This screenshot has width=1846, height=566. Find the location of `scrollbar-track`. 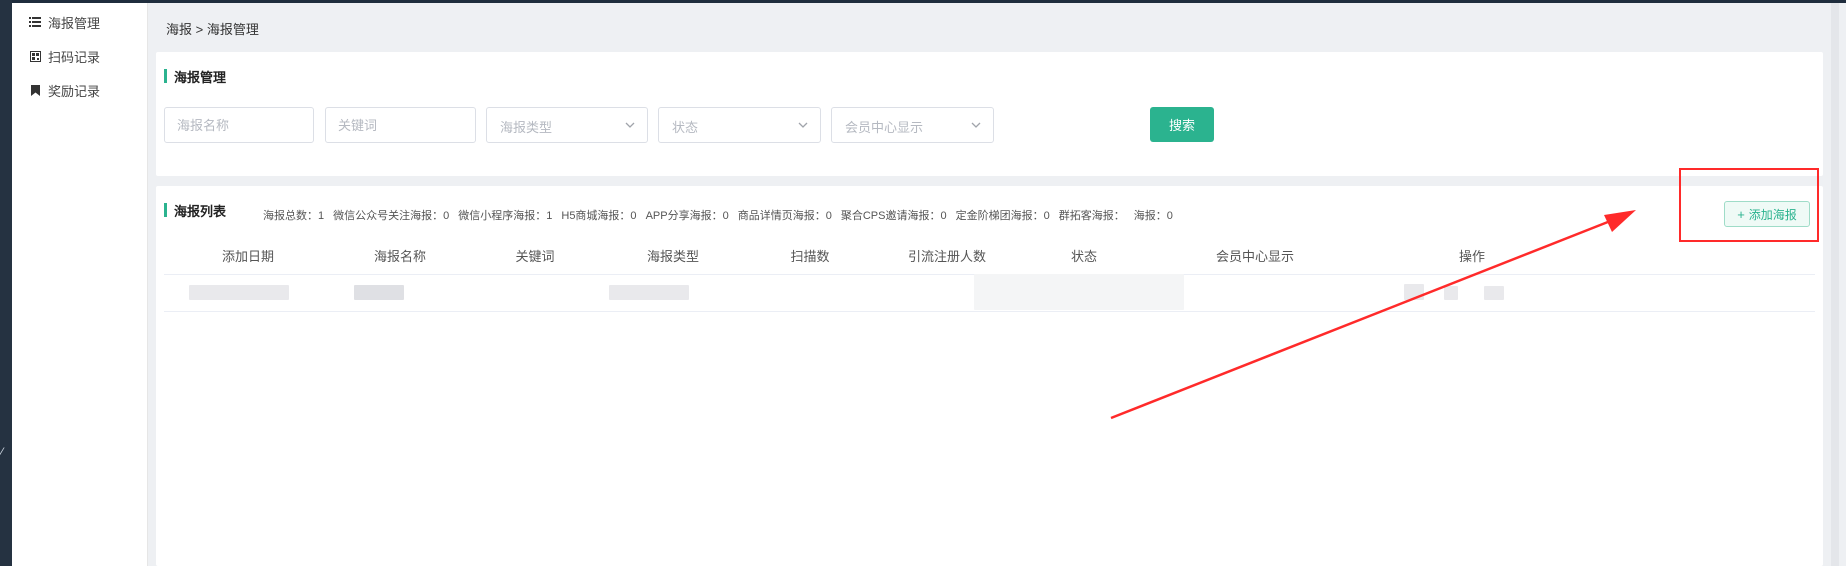

scrollbar-track is located at coordinates (1835, 284).